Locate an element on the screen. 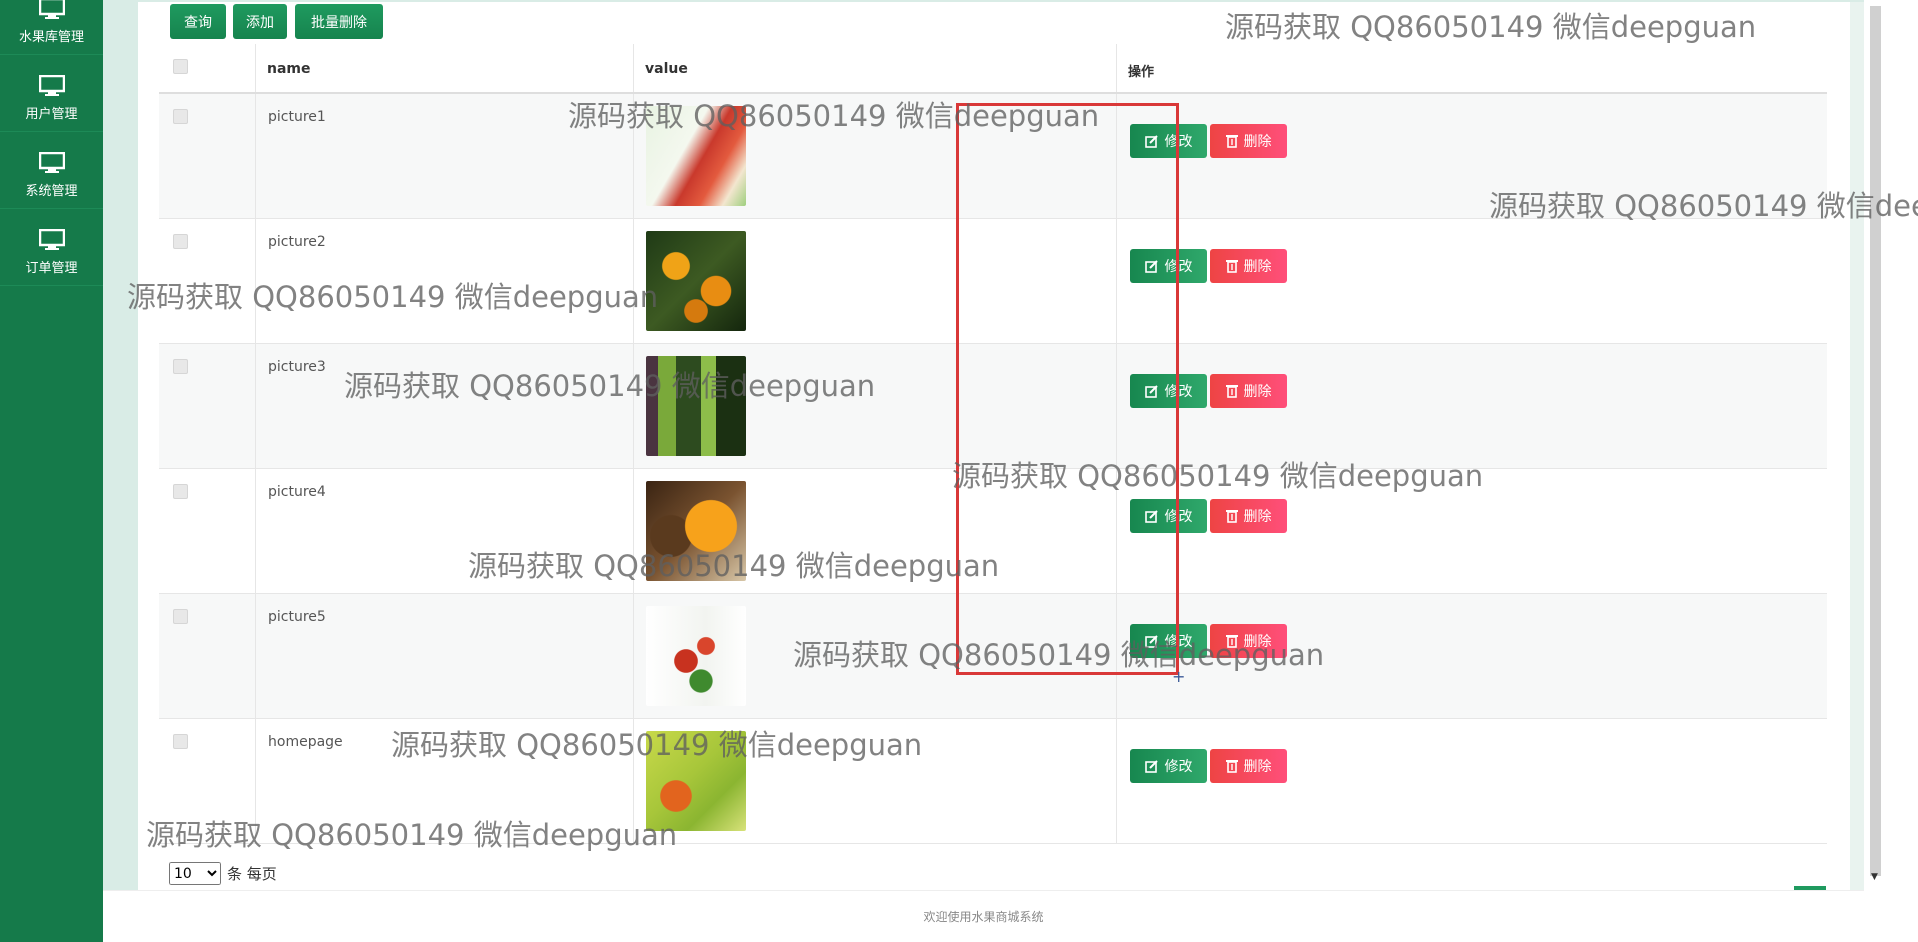 This screenshot has width=1918, height=942. sidebar-item-system: 系统管理 is located at coordinates (51, 170).